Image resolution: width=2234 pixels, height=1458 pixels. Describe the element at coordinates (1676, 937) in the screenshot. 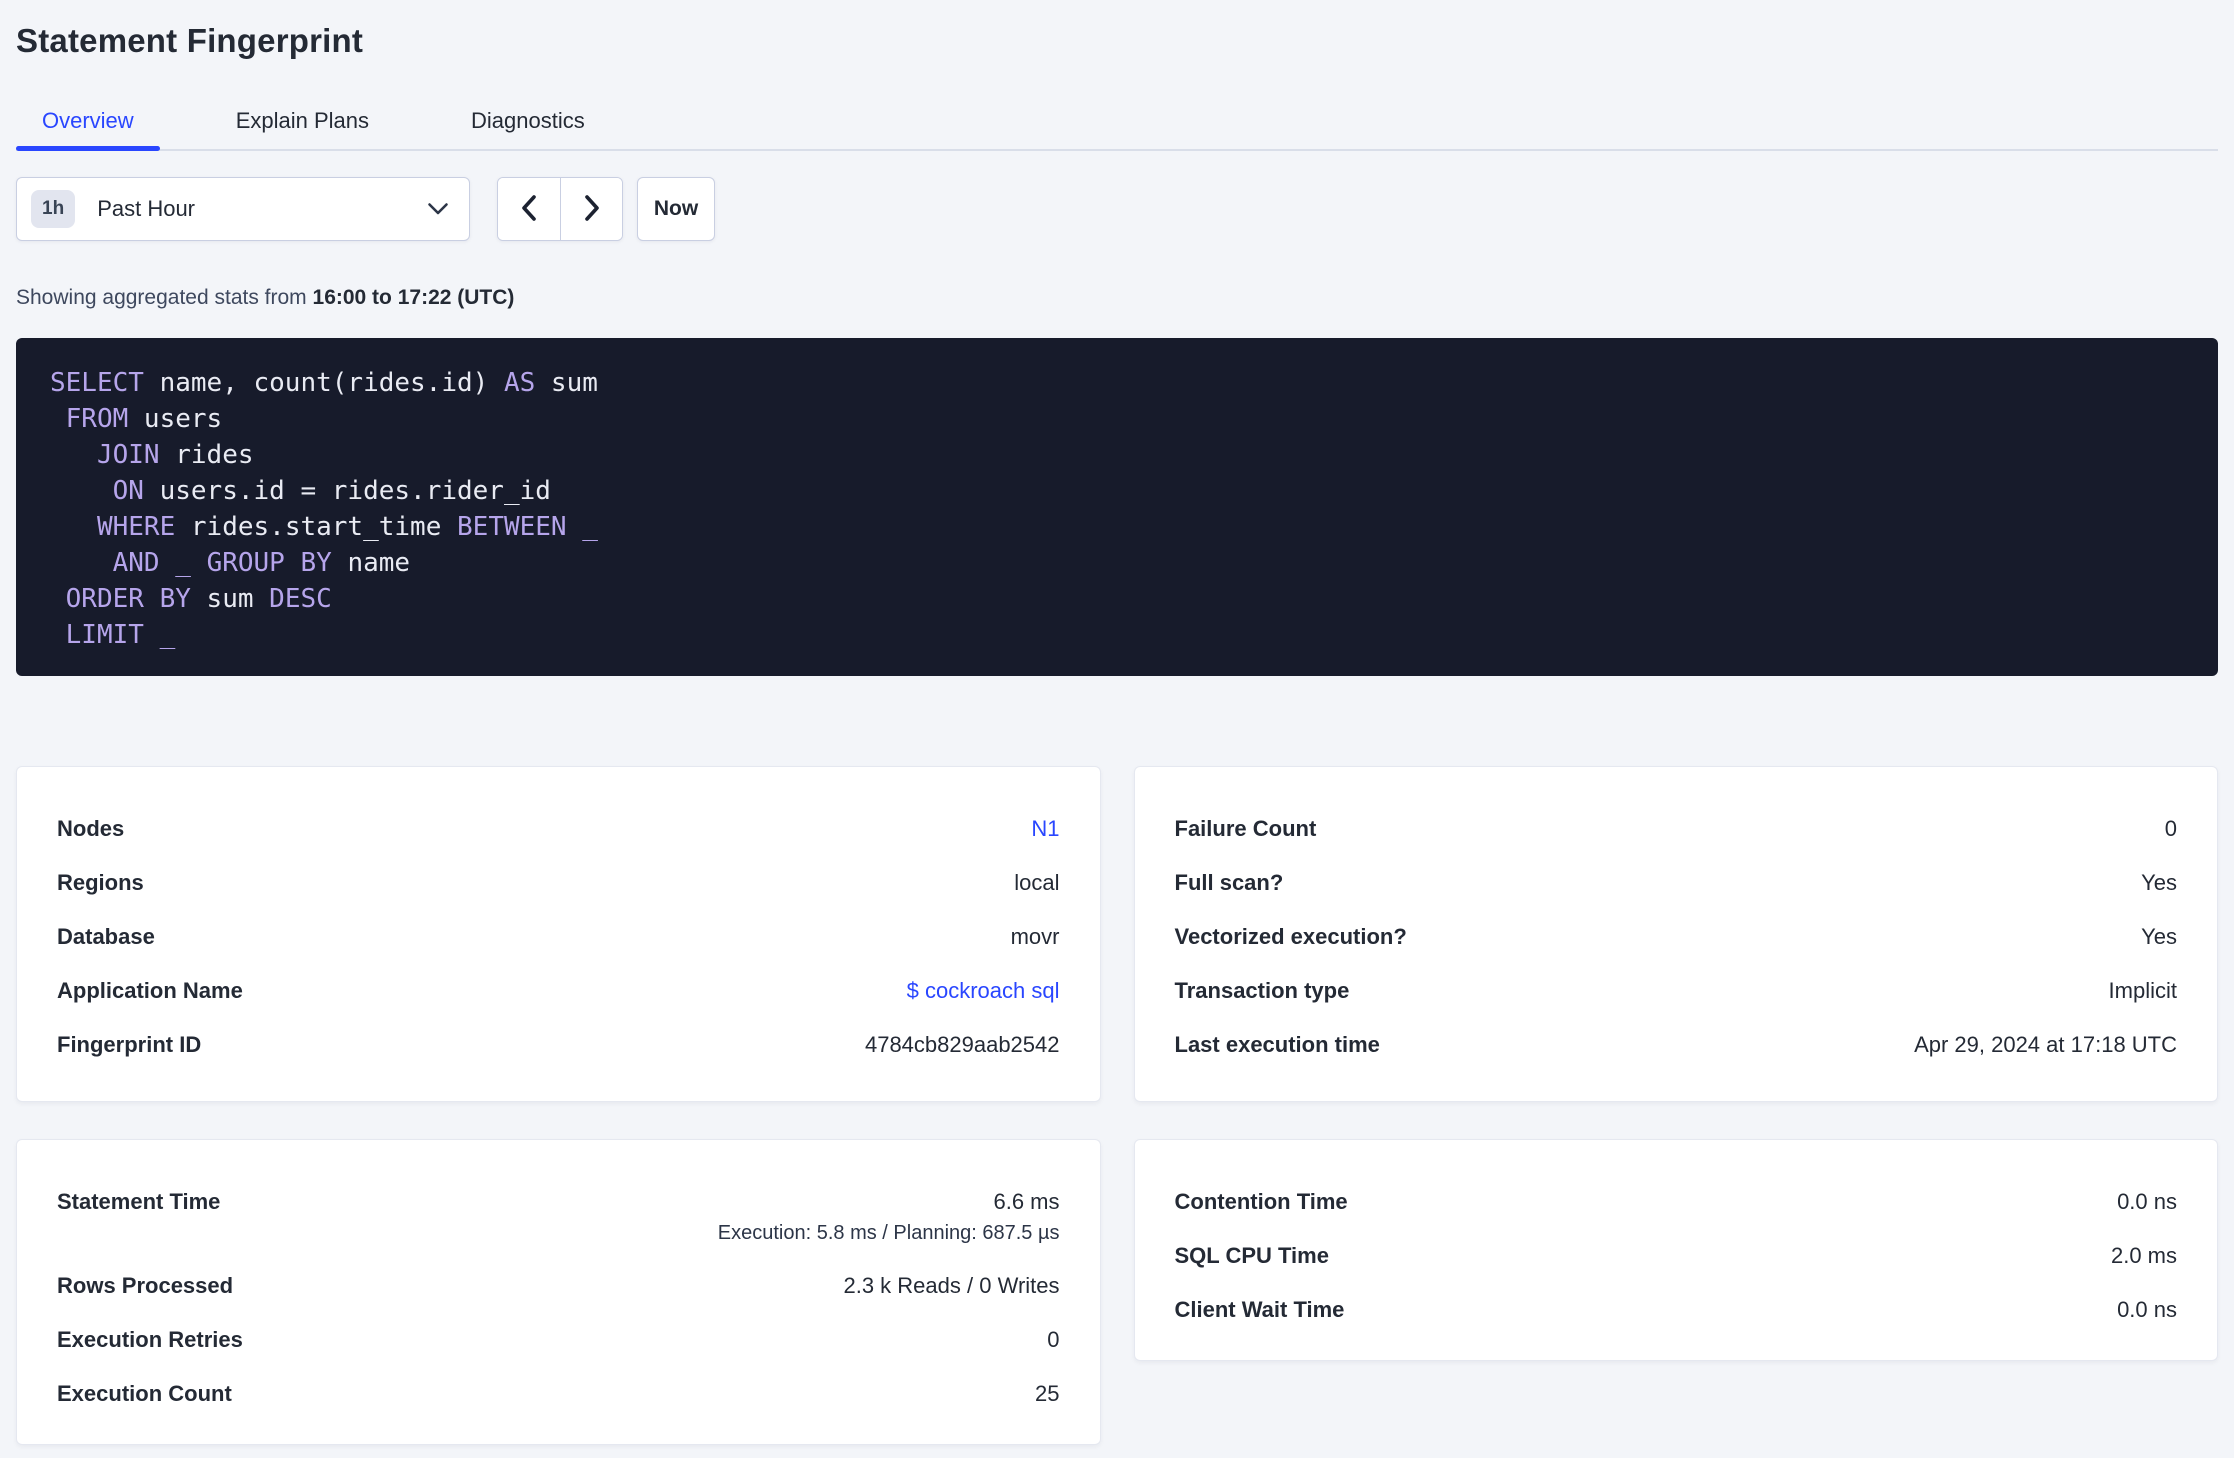

I see `card-row-vectorized: Vectorized execution? Yes` at that location.